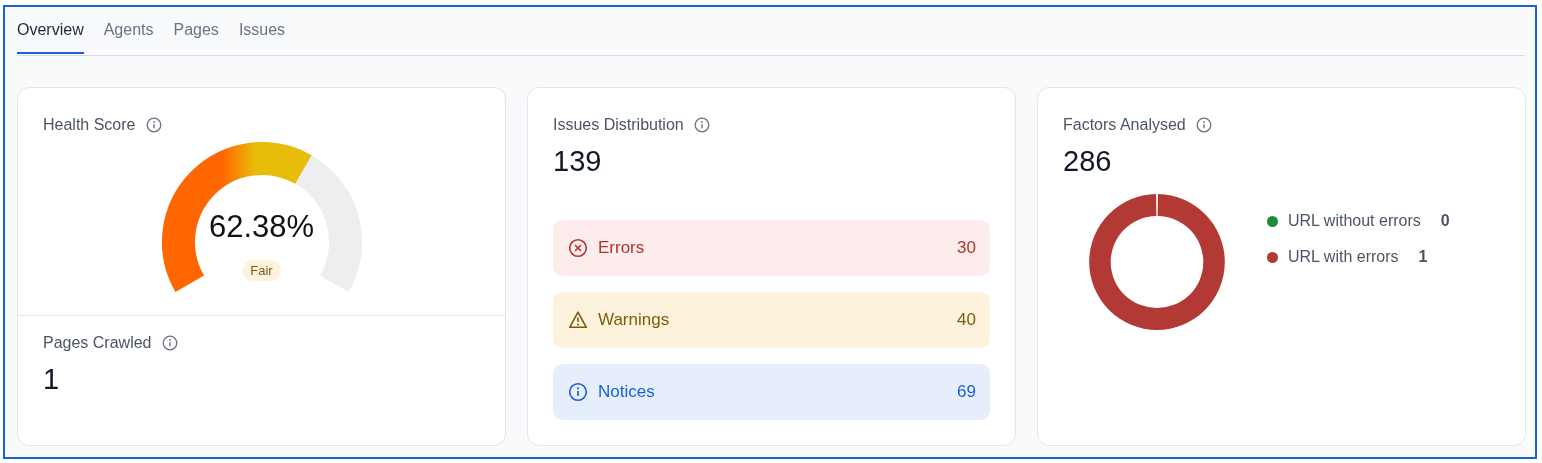  I want to click on legend-label: URL without errors, so click(1354, 221).